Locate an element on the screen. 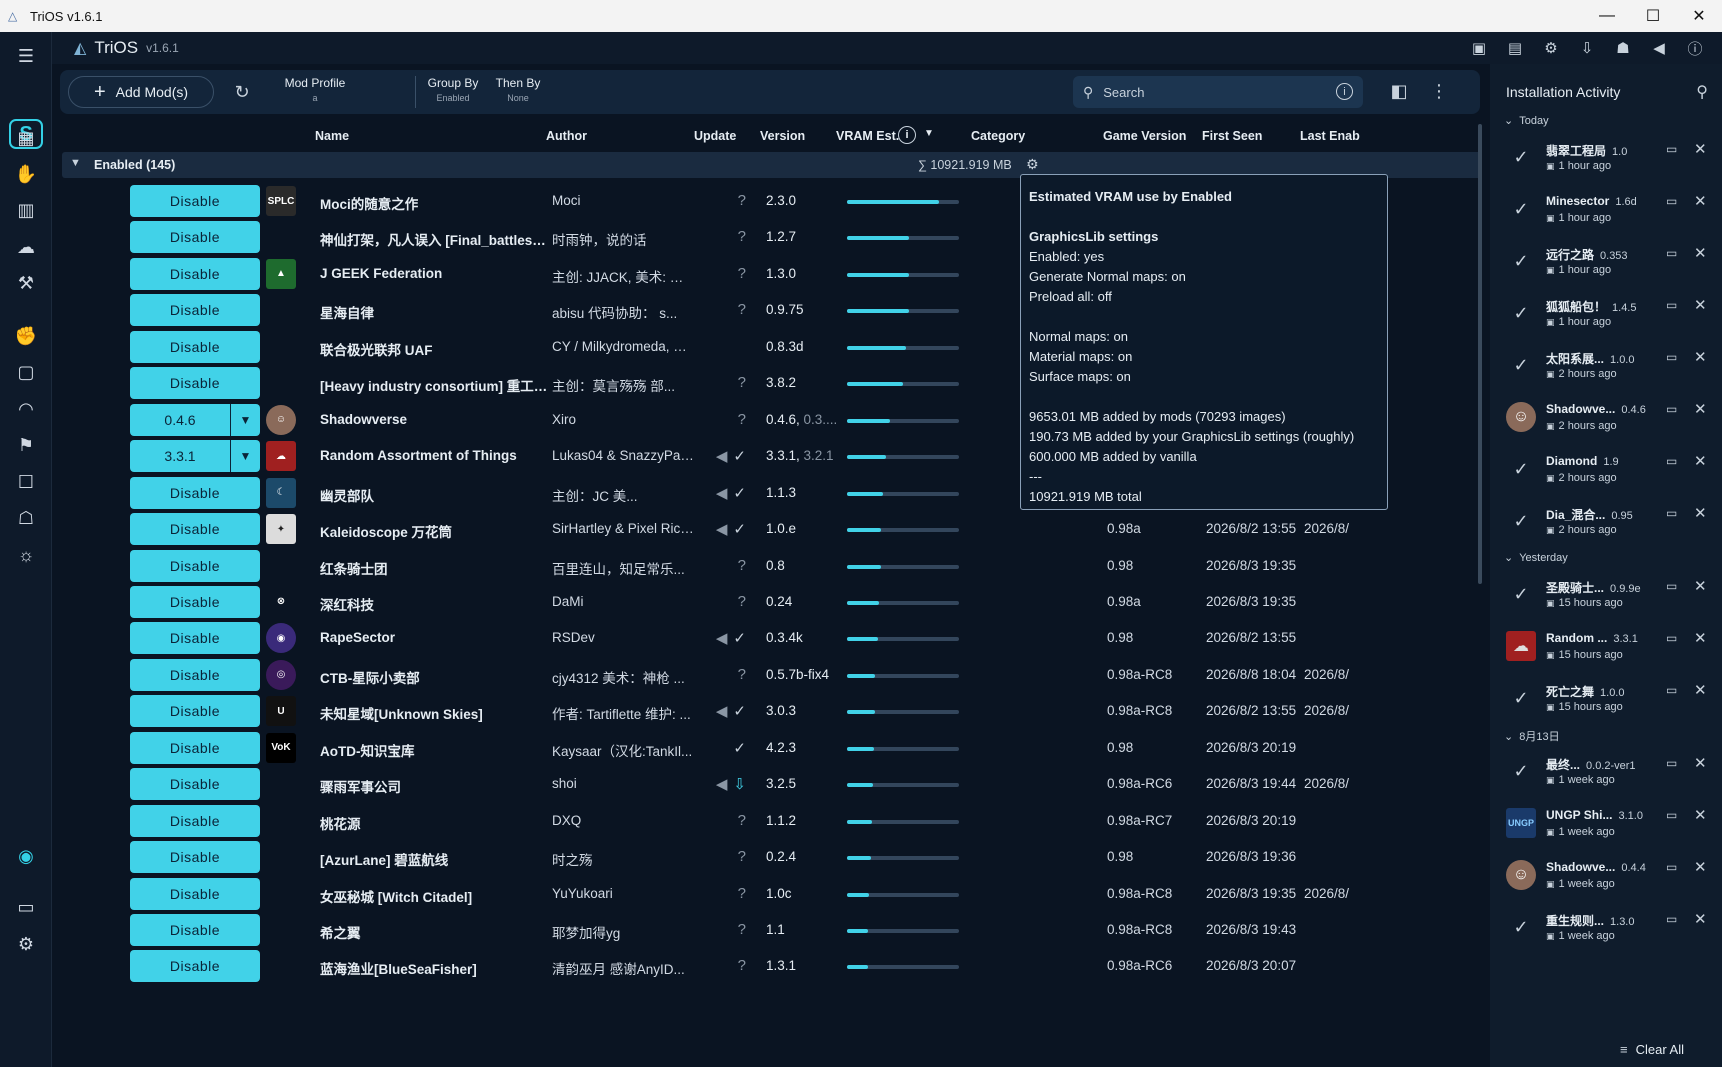  mod-name: 幽灵部队 is located at coordinates (436, 495).